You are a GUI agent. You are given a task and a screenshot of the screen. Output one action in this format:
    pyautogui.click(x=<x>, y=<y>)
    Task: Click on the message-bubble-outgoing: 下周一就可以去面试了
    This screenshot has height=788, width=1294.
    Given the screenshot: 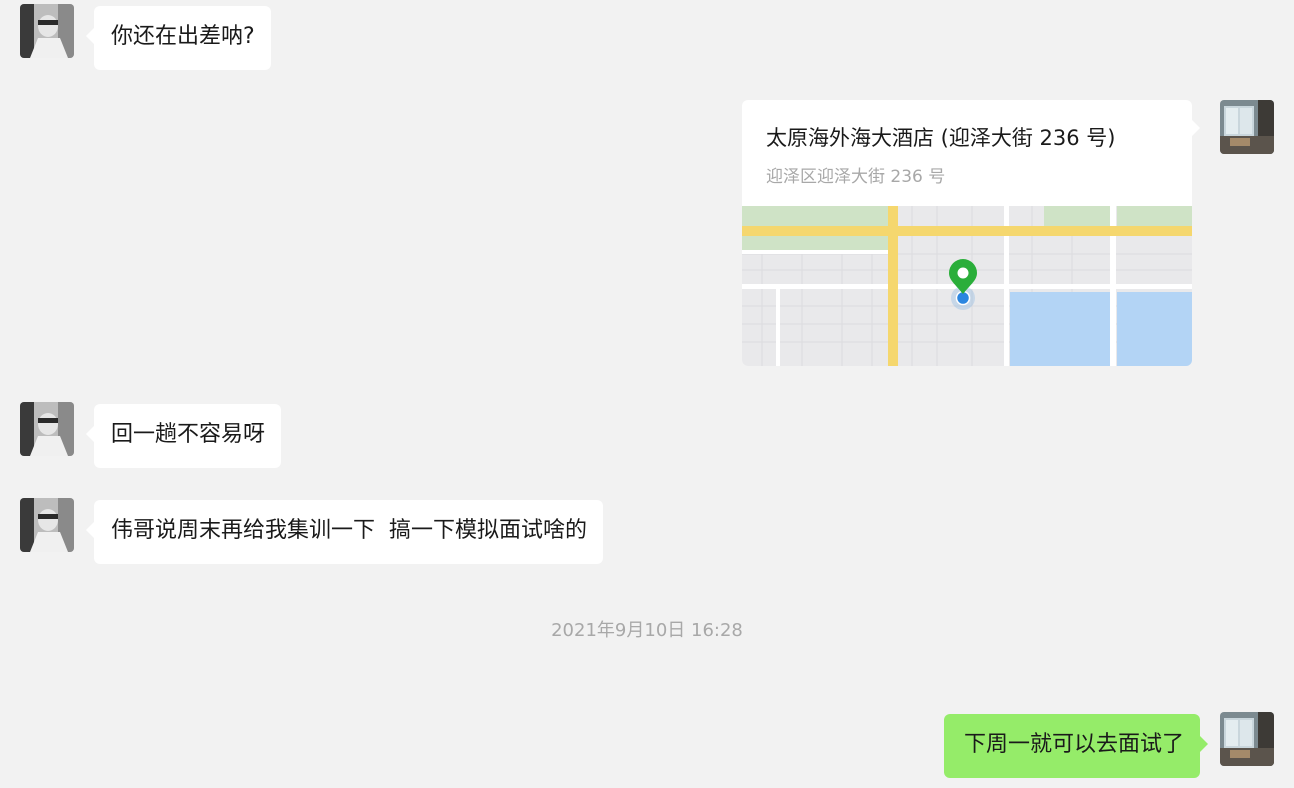 What is the action you would take?
    pyautogui.click(x=1076, y=746)
    